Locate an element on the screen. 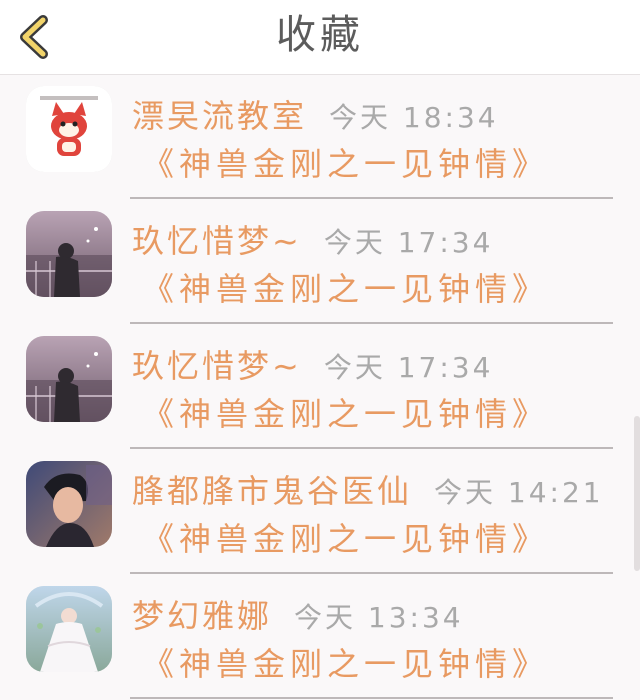  timestamp: 今天 14:21 is located at coordinates (519, 492).